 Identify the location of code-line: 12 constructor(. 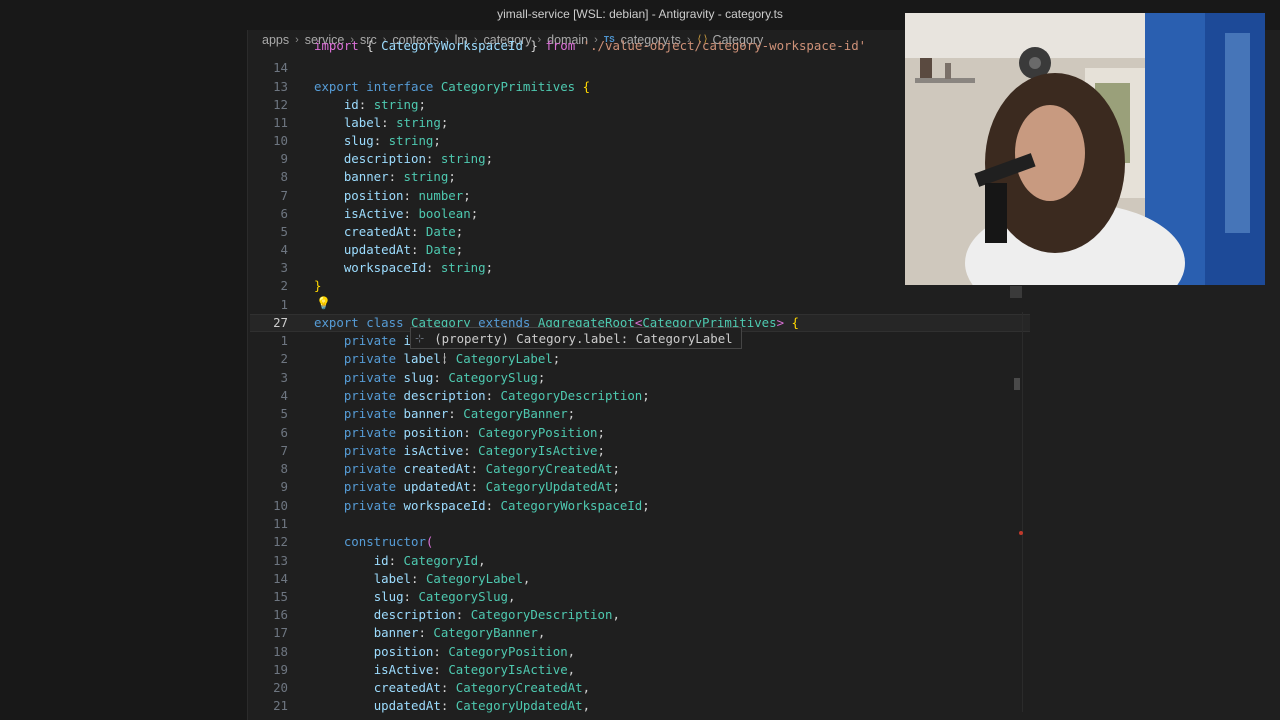
(640, 542).